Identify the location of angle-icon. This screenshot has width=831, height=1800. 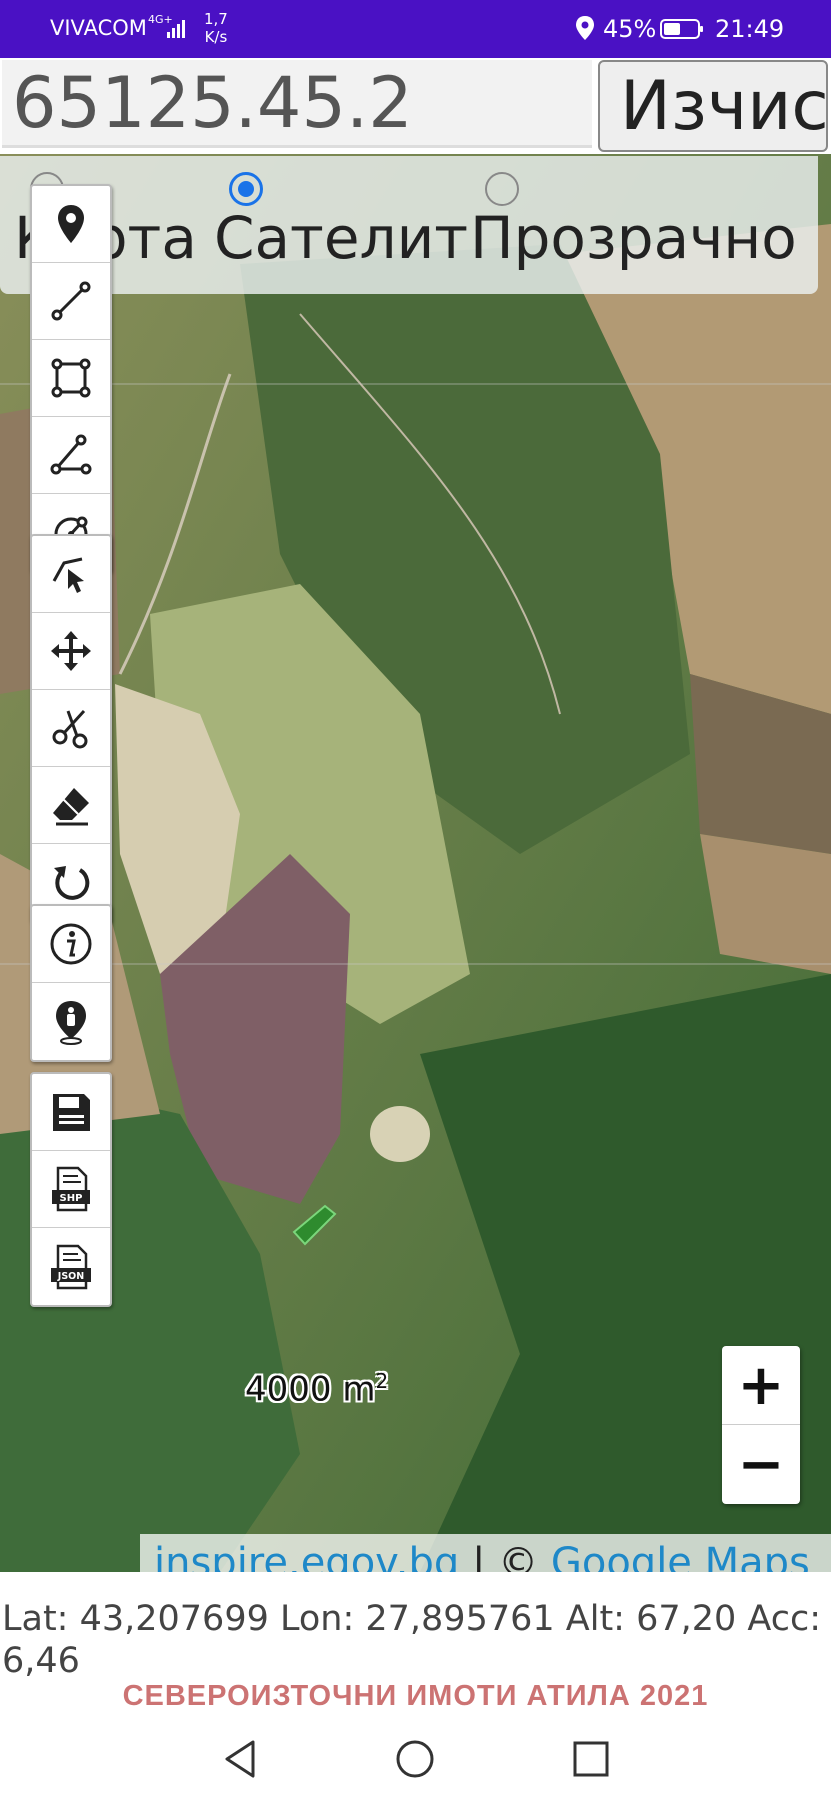
(71, 454).